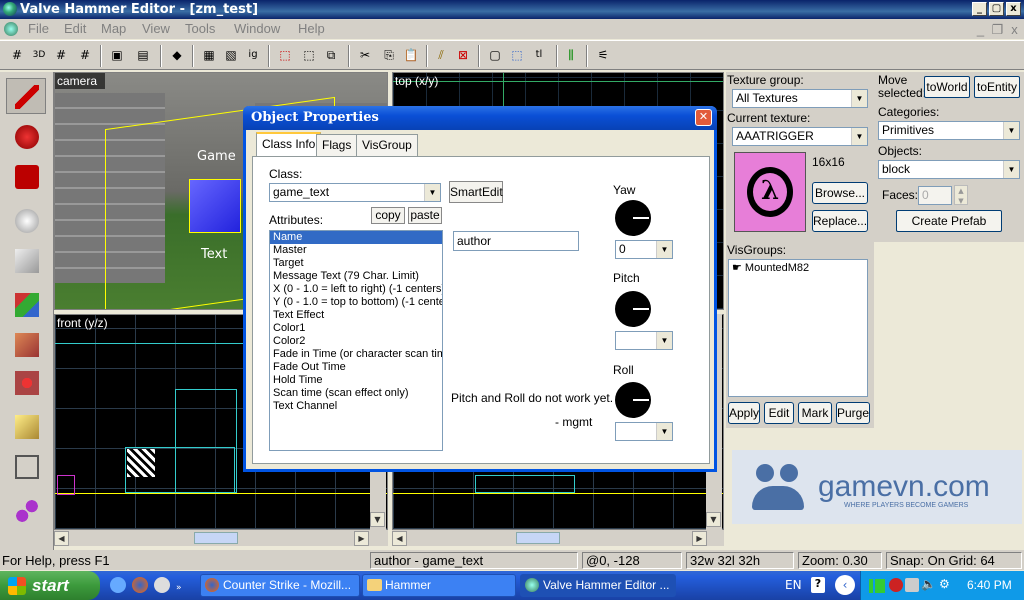  I want to click on visgroups-list: ☛ MountedM82, so click(798, 328).